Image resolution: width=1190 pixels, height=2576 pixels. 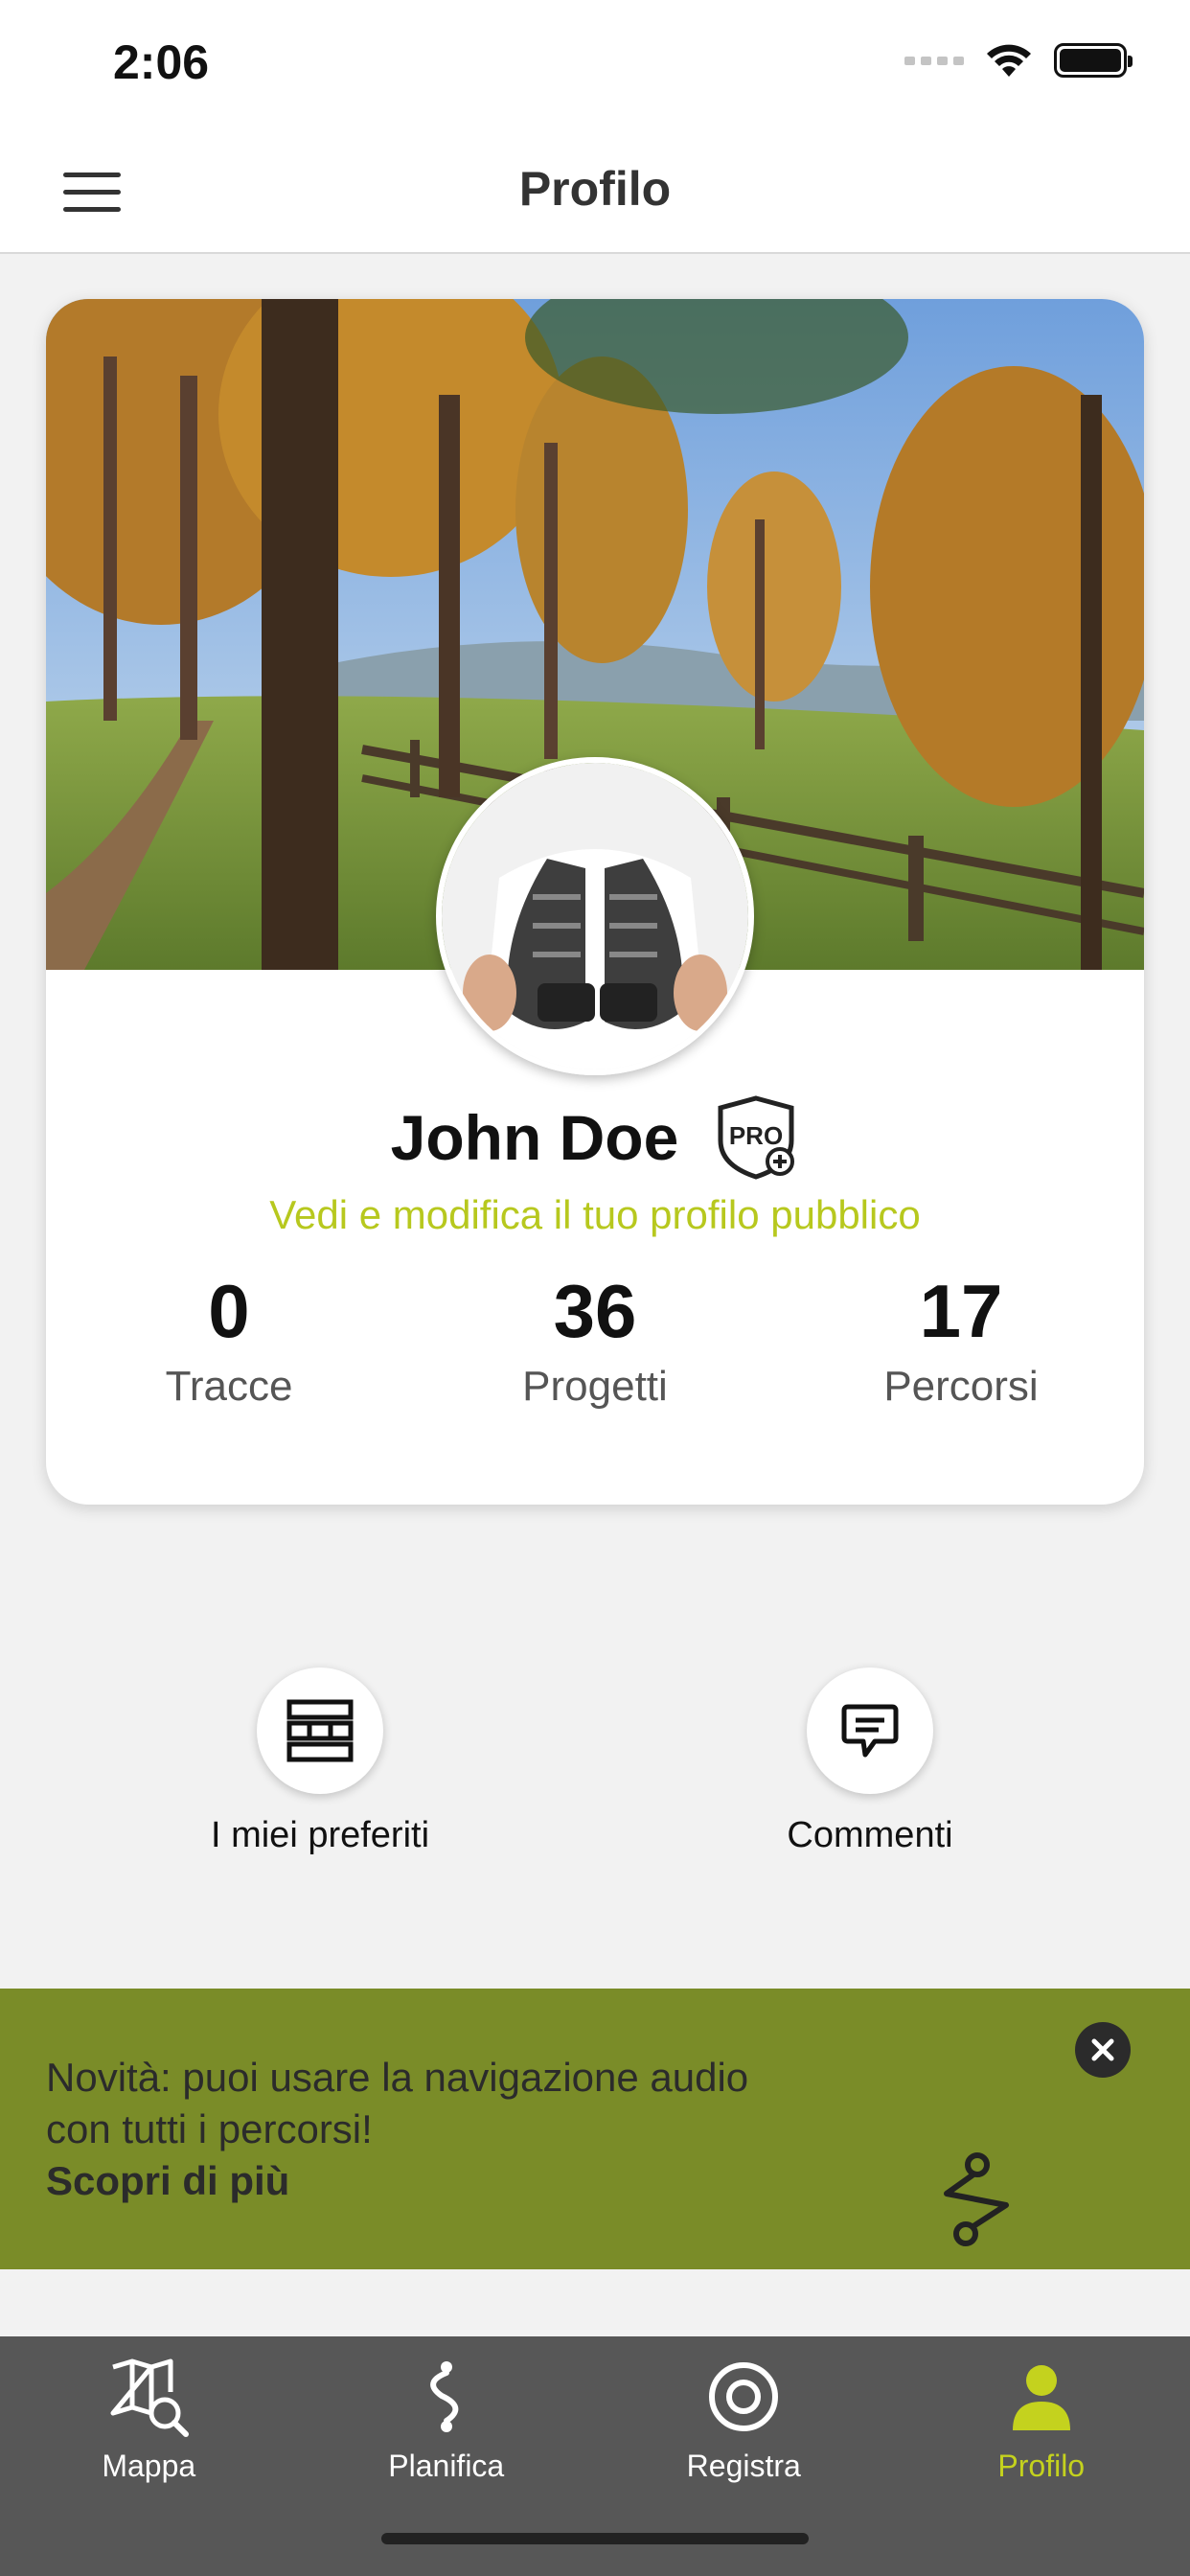 I want to click on record-icon, so click(x=744, y=2396).